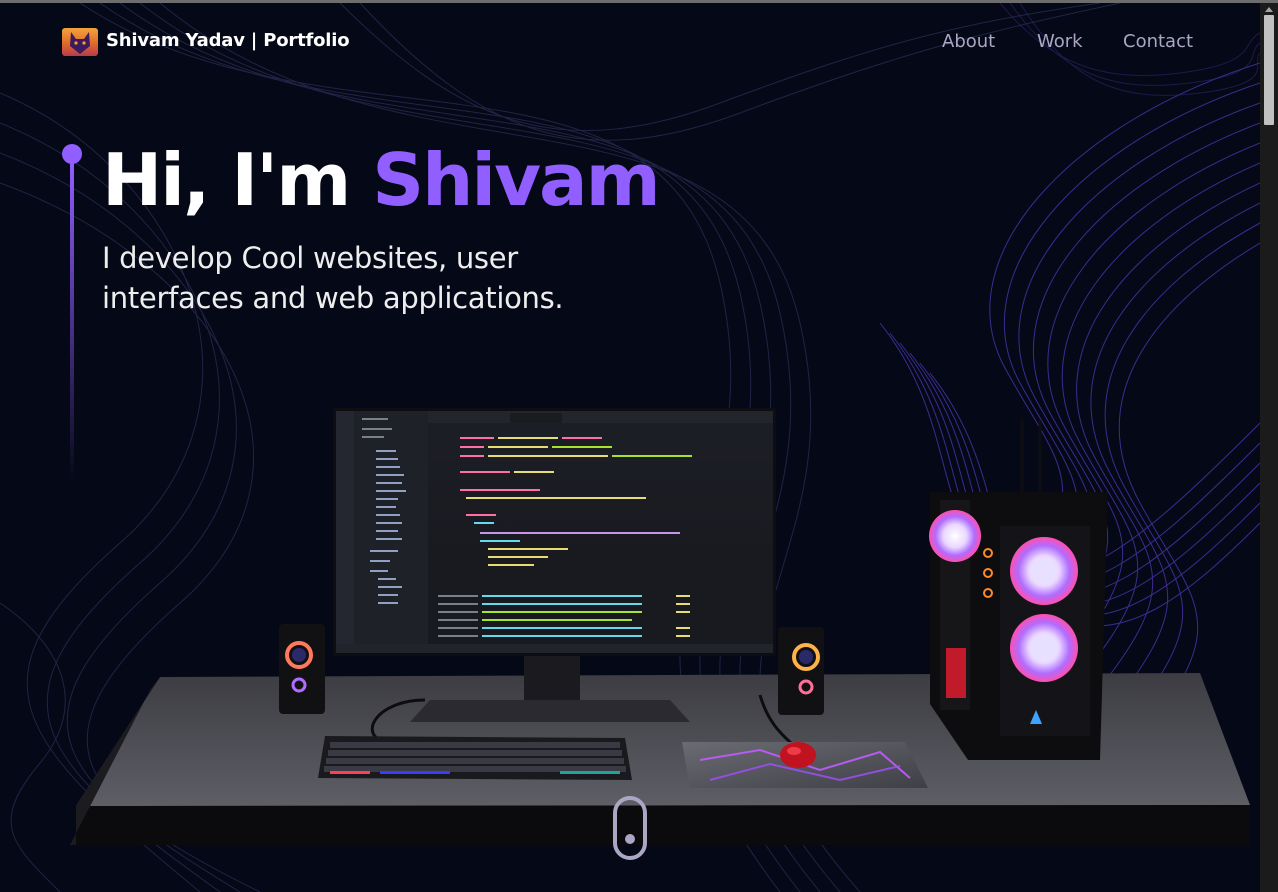 Image resolution: width=1278 pixels, height=892 pixels. I want to click on hero-accent-dot, so click(72, 154).